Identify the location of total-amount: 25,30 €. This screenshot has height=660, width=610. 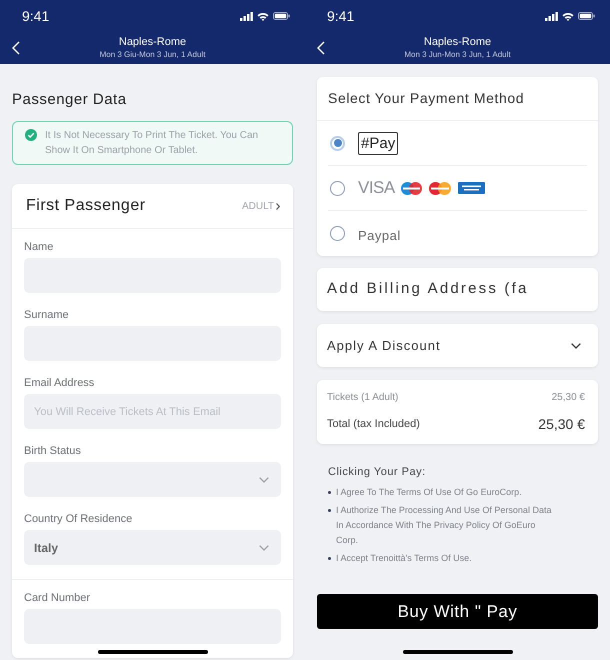
(561, 424).